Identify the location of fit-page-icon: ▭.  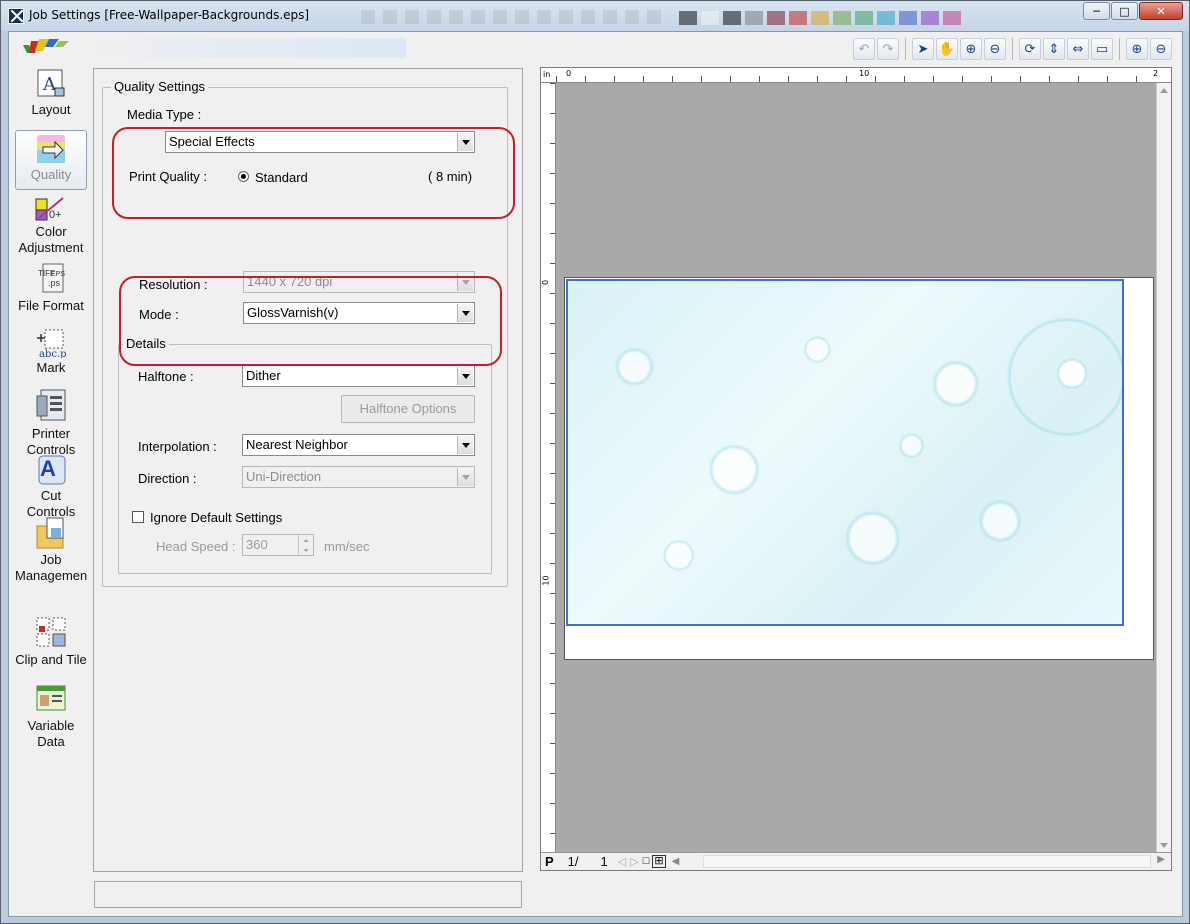
(1102, 49).